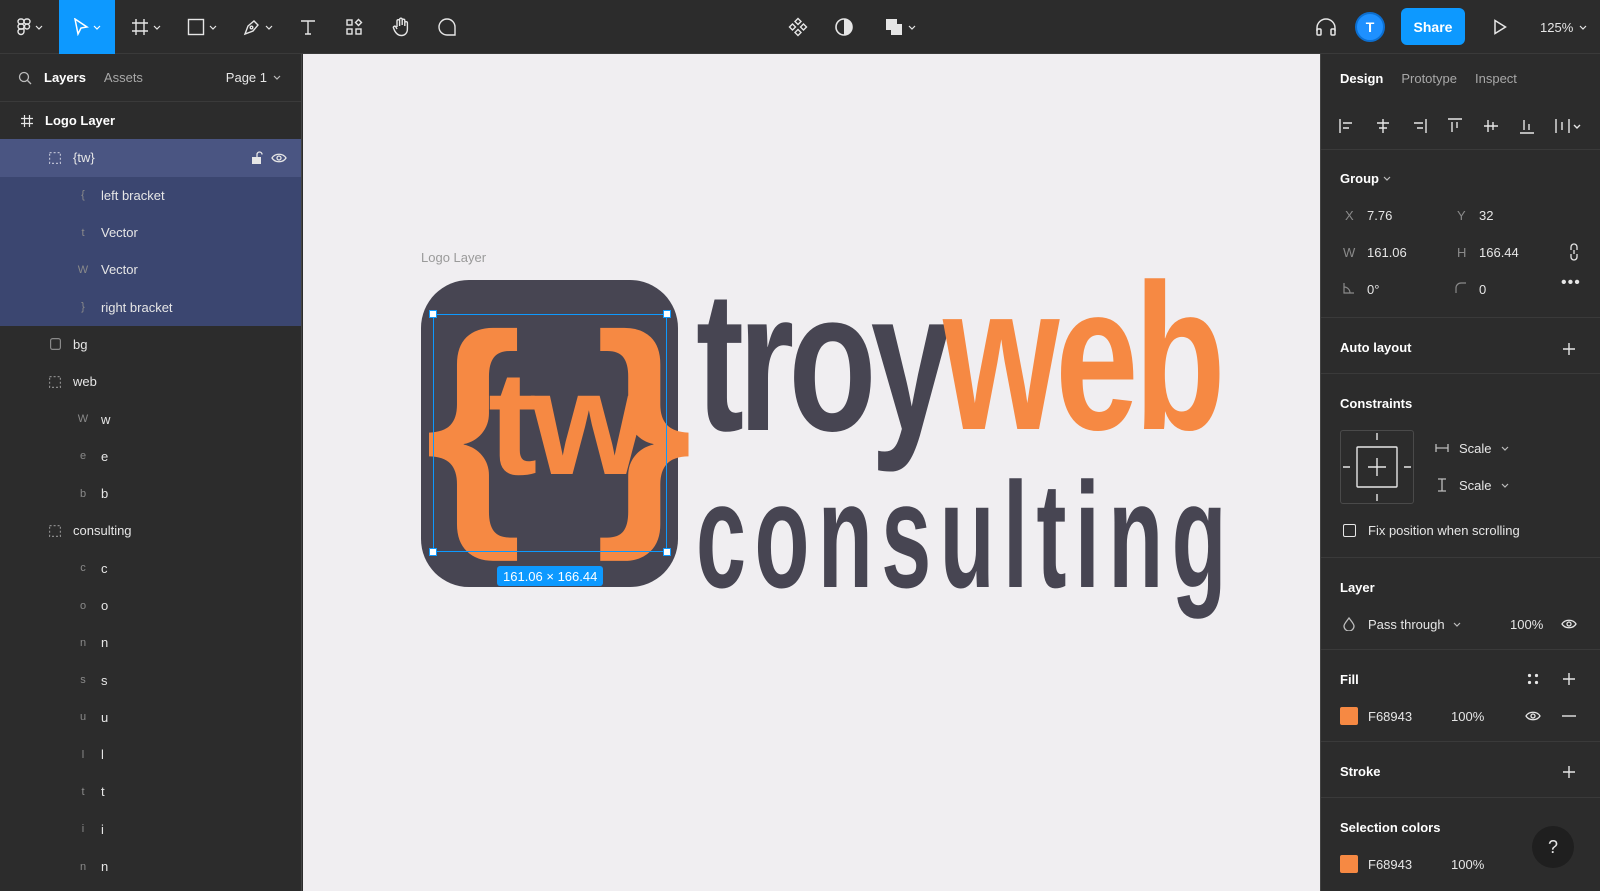  I want to click on fill-color-swatch, so click(1349, 716).